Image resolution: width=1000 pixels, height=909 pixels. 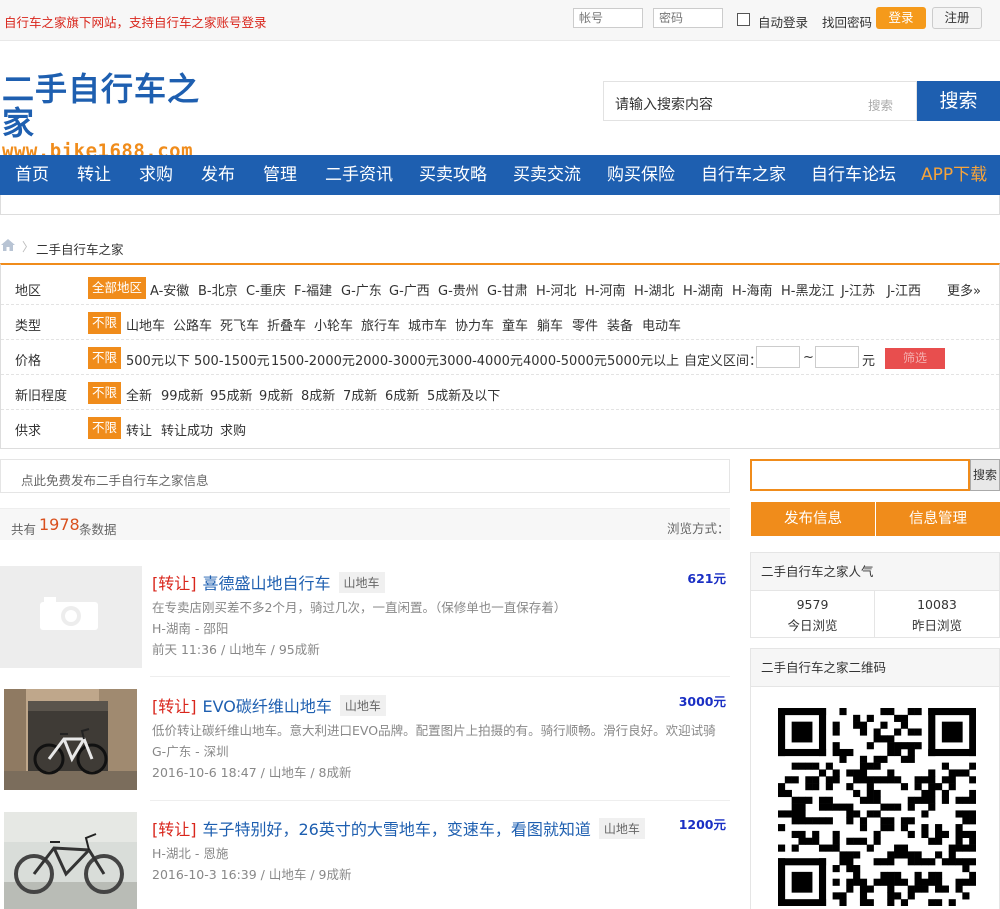 I want to click on publish-info-button: 发布信息, so click(x=813, y=519).